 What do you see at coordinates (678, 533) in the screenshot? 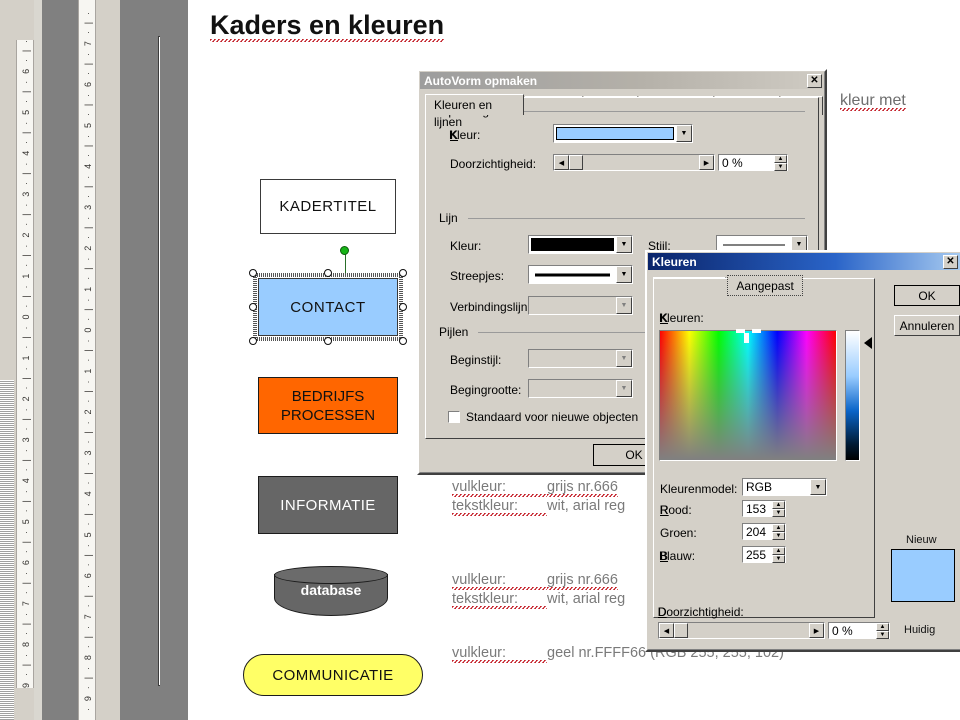
I see `label-groen-text: Groen:` at bounding box center [678, 533].